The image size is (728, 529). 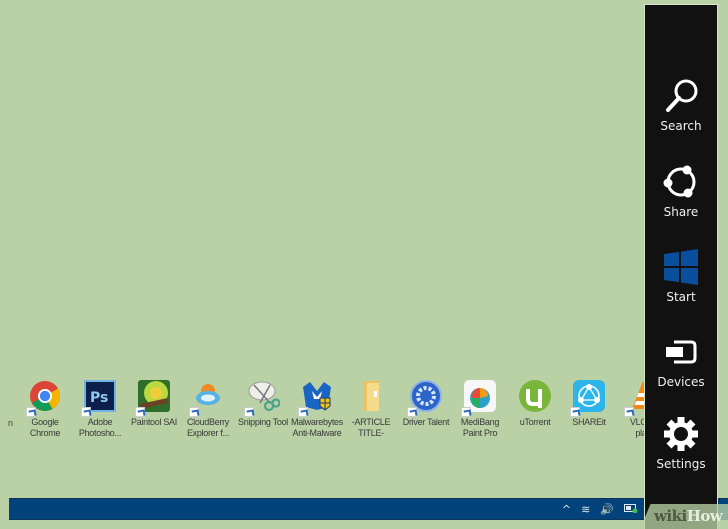 I want to click on desktop-icon-google-chrome: Google Chrome, so click(x=45, y=411).